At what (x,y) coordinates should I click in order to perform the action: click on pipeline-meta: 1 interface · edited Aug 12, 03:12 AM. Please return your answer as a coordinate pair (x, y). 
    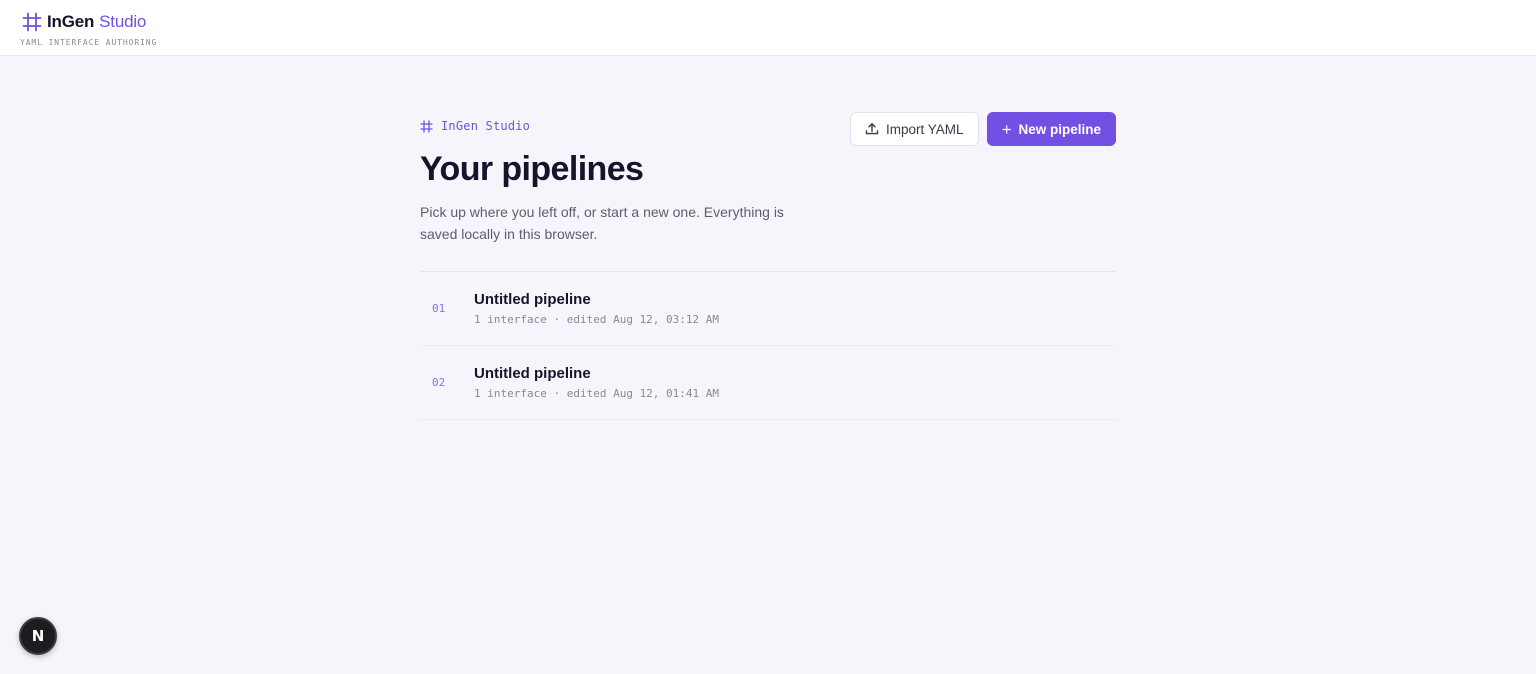
    Looking at the image, I should click on (597, 319).